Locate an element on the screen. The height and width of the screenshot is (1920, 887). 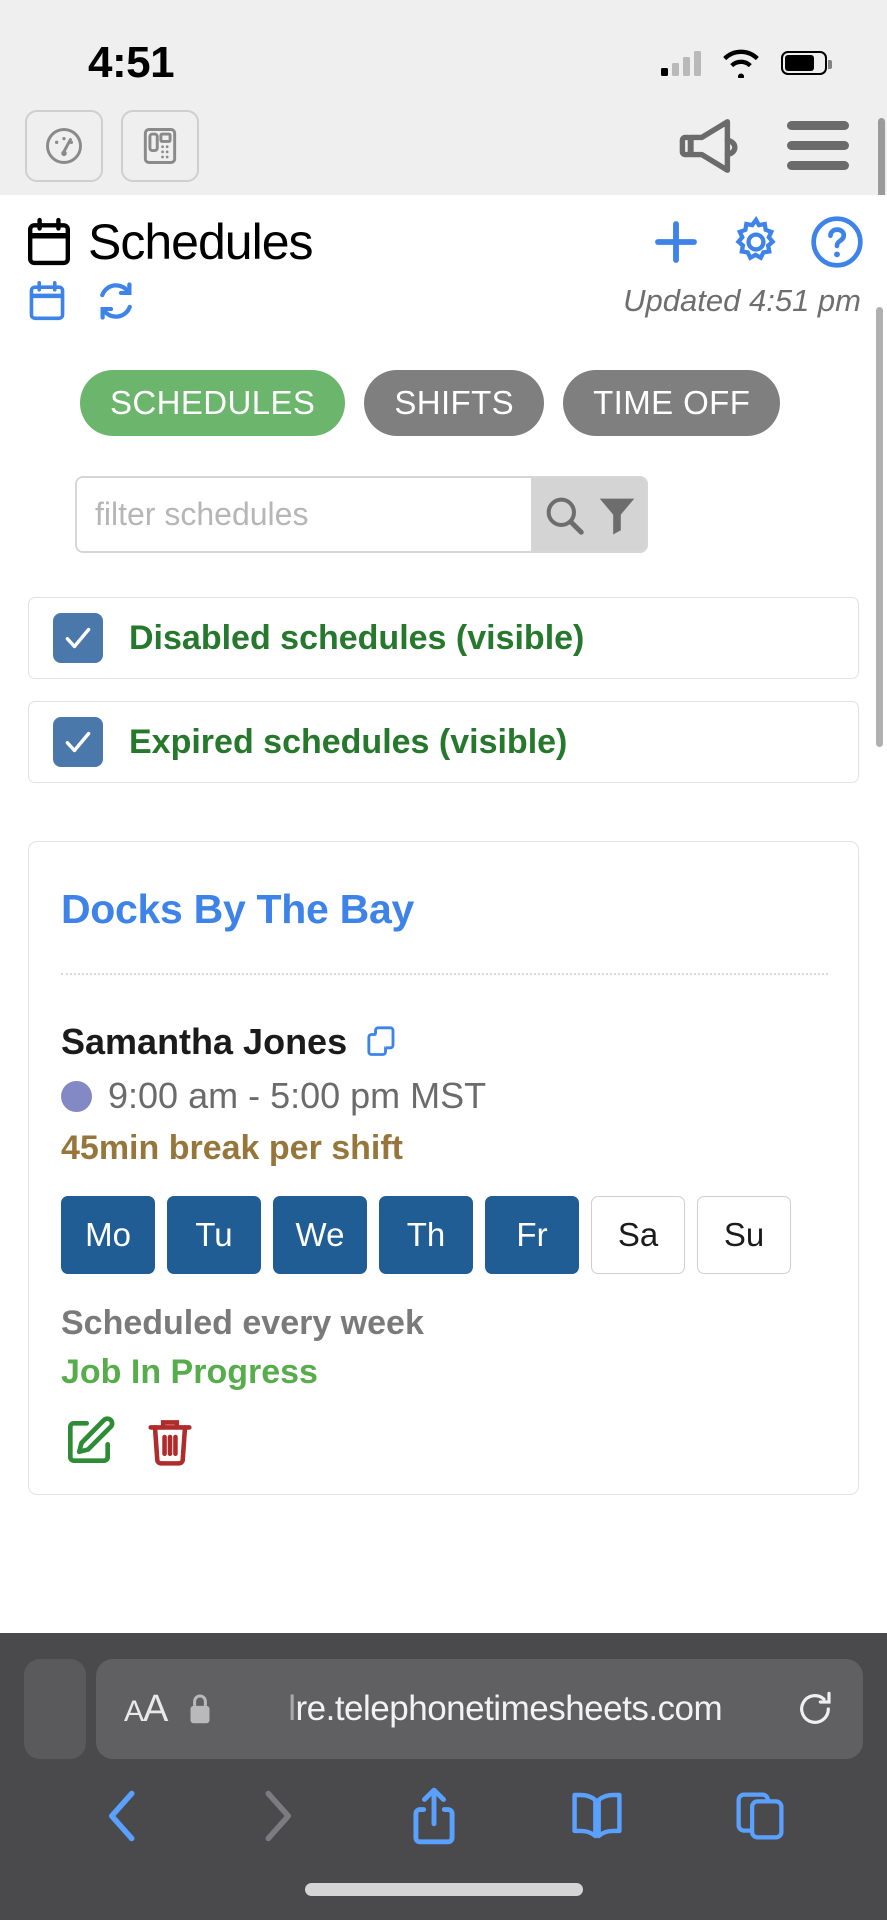
app-toolbar is located at coordinates (443, 147).